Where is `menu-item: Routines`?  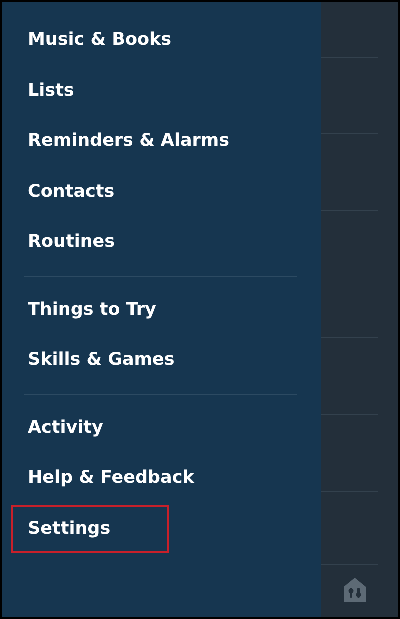
menu-item: Routines is located at coordinates (71, 242).